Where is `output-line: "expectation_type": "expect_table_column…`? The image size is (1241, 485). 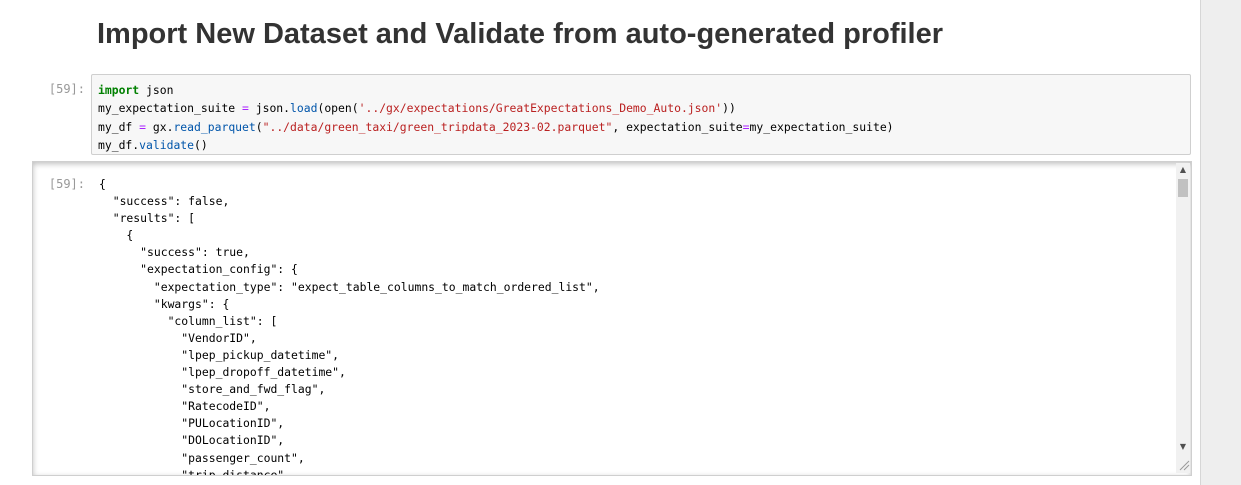 output-line: "expectation_type": "expect_table_column… is located at coordinates (349, 286).